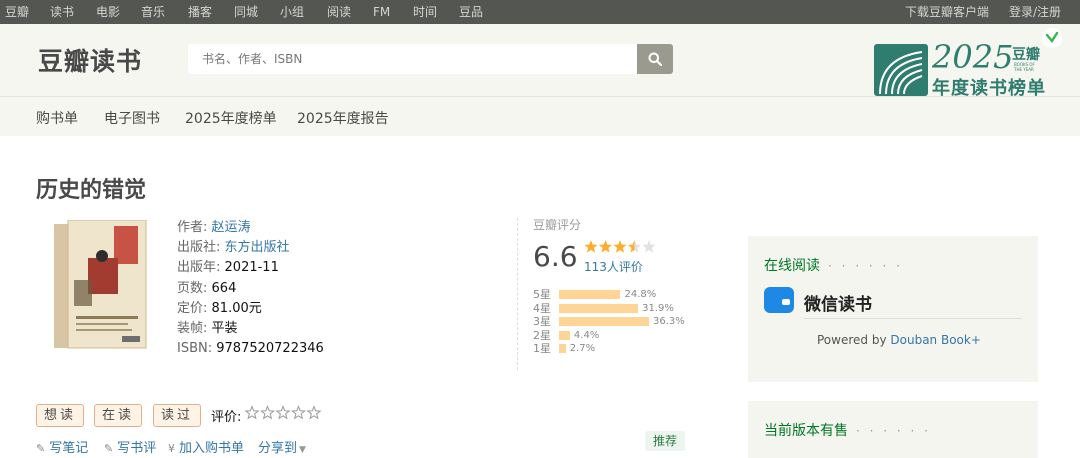 The width and height of the screenshot is (1080, 458). What do you see at coordinates (425, 12) in the screenshot?
I see `nav-time: 时间` at bounding box center [425, 12].